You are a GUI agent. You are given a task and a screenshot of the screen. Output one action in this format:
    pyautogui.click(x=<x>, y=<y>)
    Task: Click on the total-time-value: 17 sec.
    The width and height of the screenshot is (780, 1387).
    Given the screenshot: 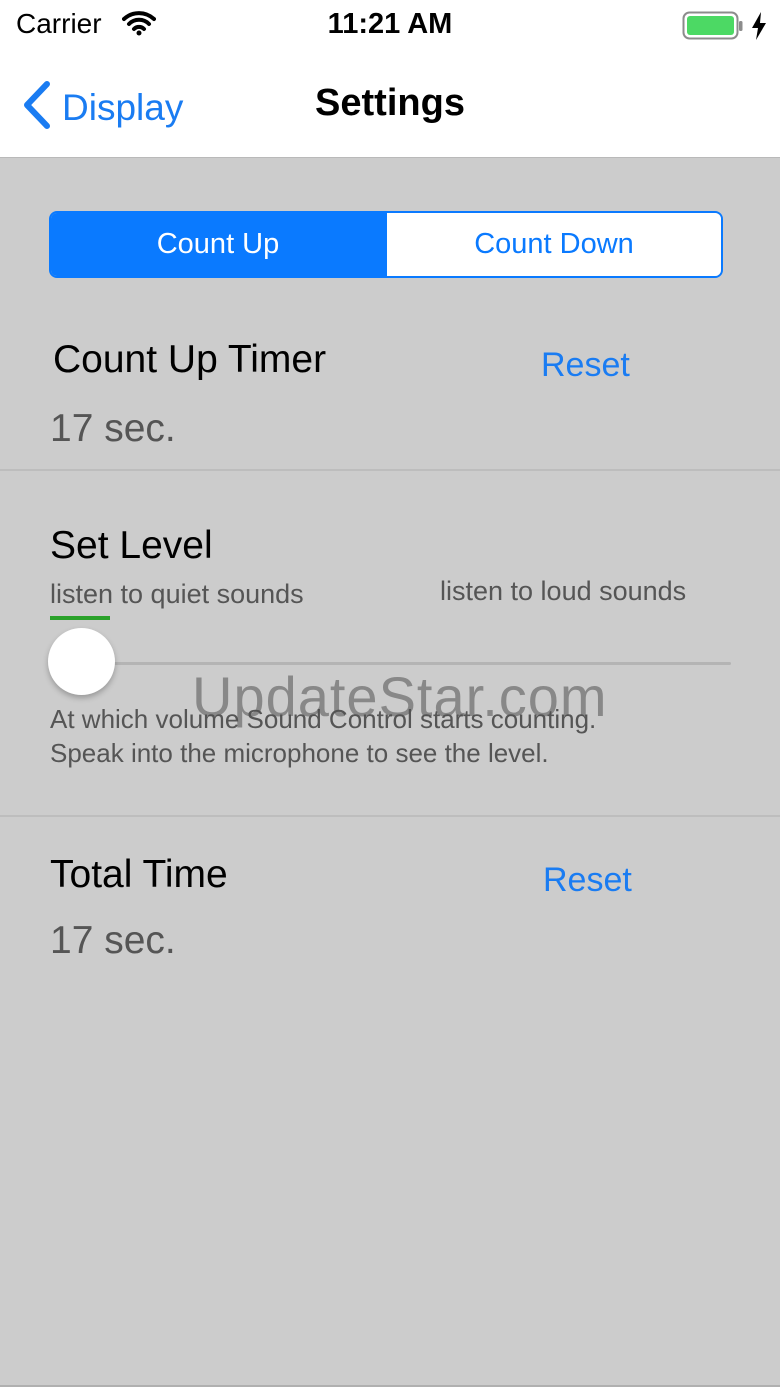 What is the action you would take?
    pyautogui.click(x=113, y=940)
    